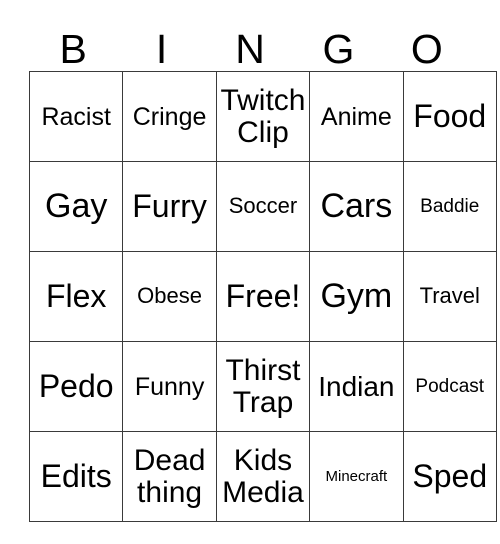 This screenshot has width=500, height=544. I want to click on bingo-header-letter-o: O, so click(426, 49).